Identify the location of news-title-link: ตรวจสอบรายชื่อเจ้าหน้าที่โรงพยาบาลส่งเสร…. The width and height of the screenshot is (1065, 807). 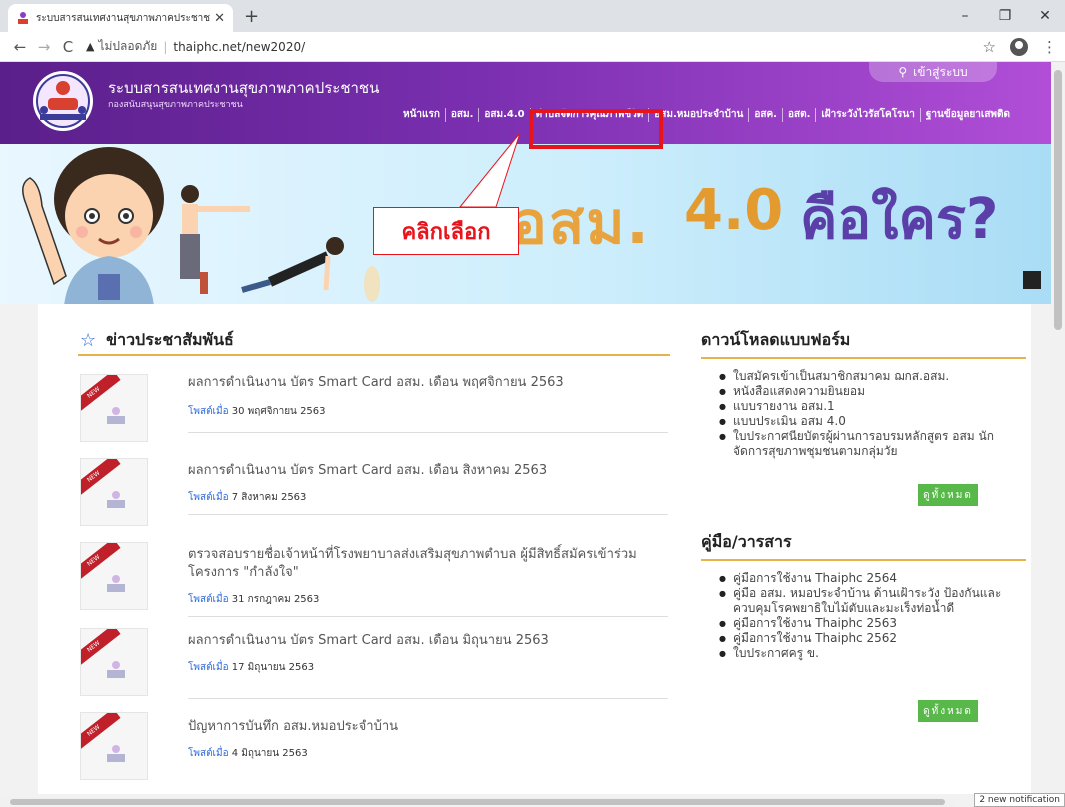
(428, 564).